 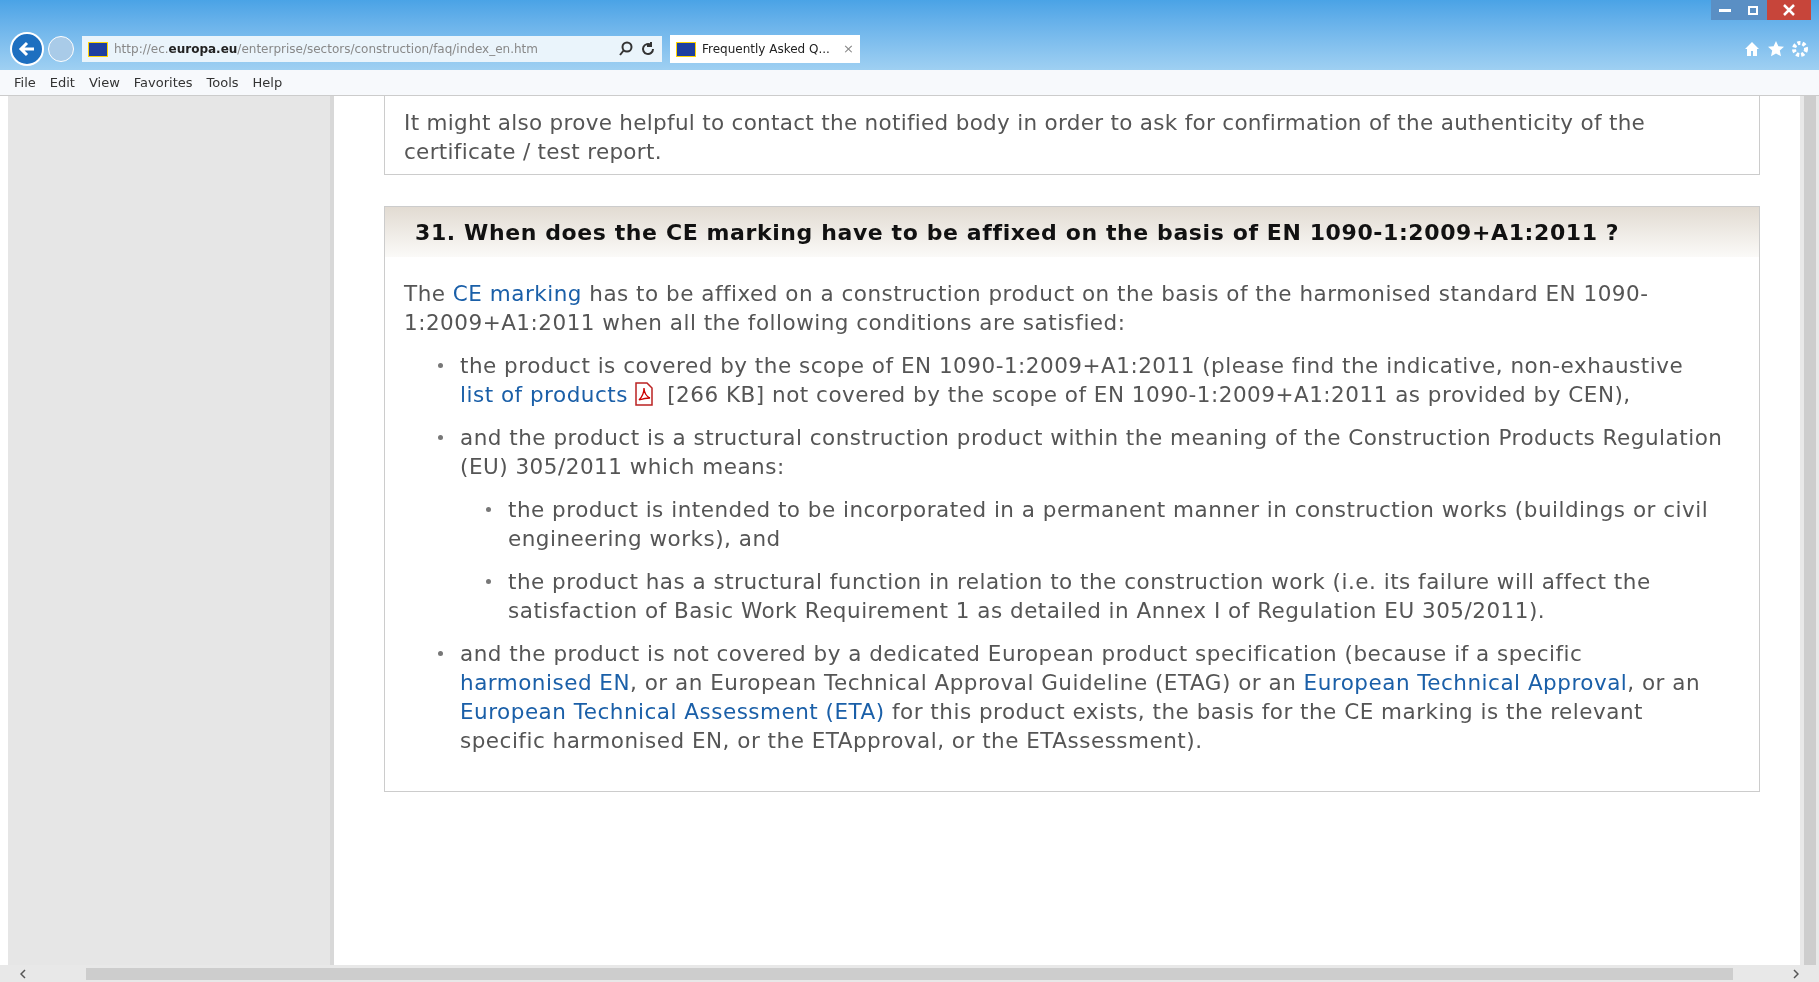 I want to click on list-item-text: the product has a structural function in relation to the construction work (i.e. its failure will affect the satisfaction of Basic Work Requirement 1 as detailed in Annex I of Regulation EU 305/2011)., so click(x=1080, y=596).